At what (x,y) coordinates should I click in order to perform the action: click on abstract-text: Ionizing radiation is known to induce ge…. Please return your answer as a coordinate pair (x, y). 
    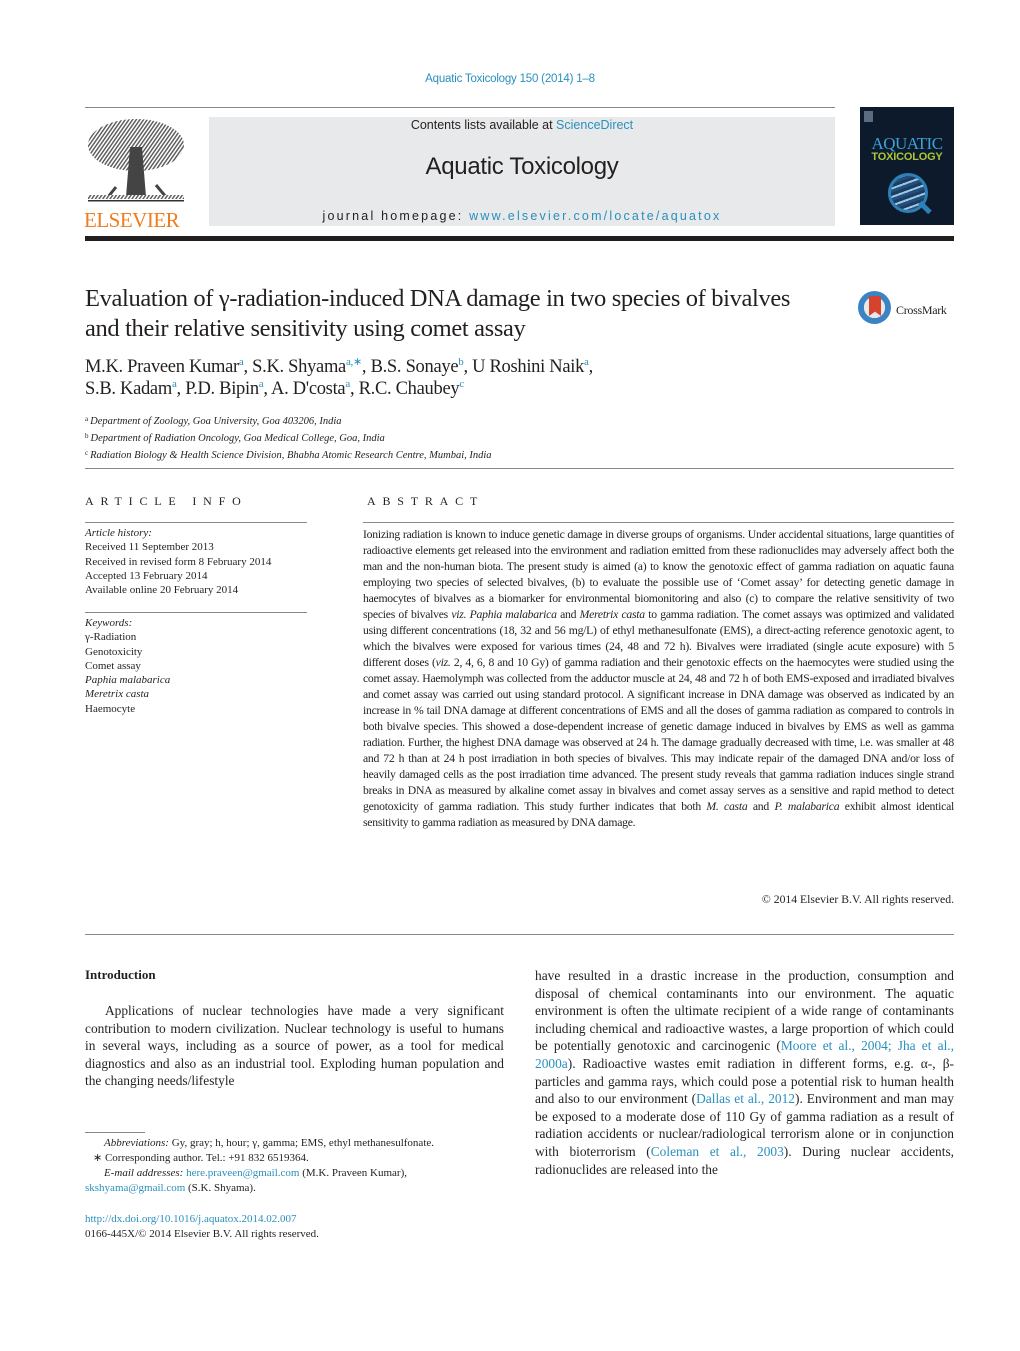
    Looking at the image, I should click on (658, 679).